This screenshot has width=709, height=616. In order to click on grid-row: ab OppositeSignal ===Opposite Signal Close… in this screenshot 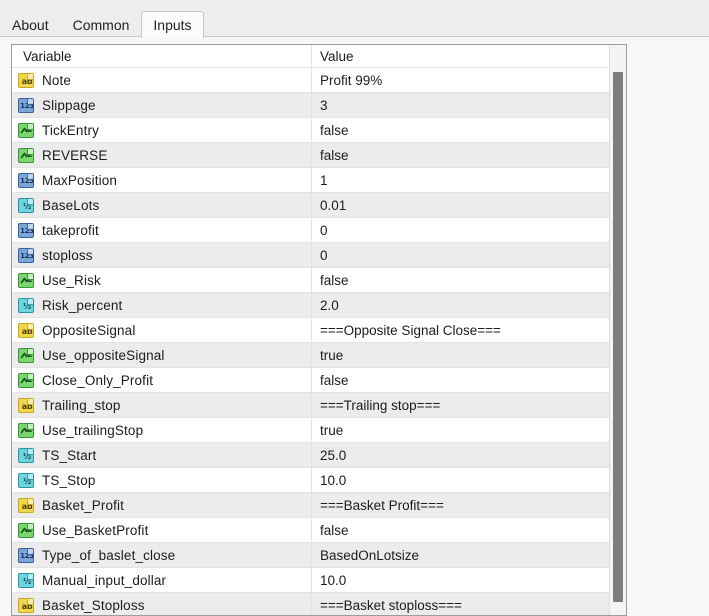, I will do `click(311, 330)`.